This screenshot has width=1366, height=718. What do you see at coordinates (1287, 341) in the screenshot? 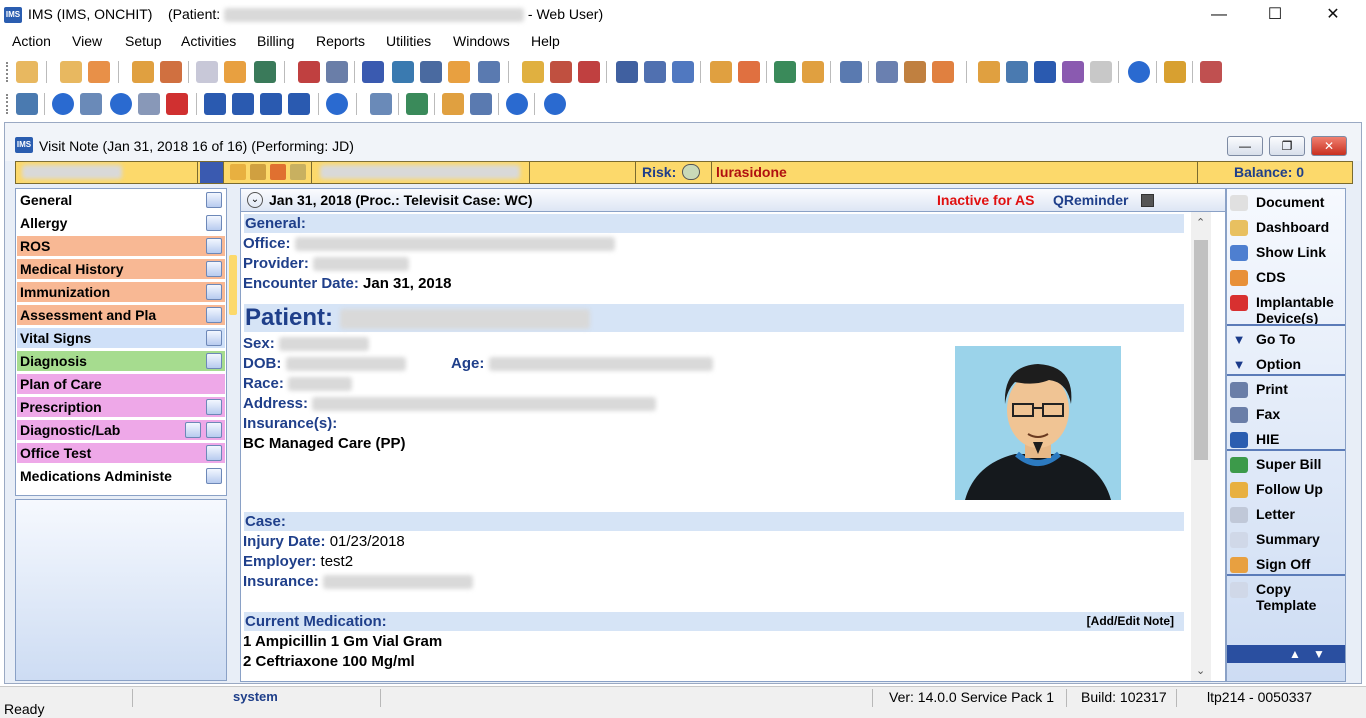
I see `go-to-button: ▼ Go To` at bounding box center [1287, 341].